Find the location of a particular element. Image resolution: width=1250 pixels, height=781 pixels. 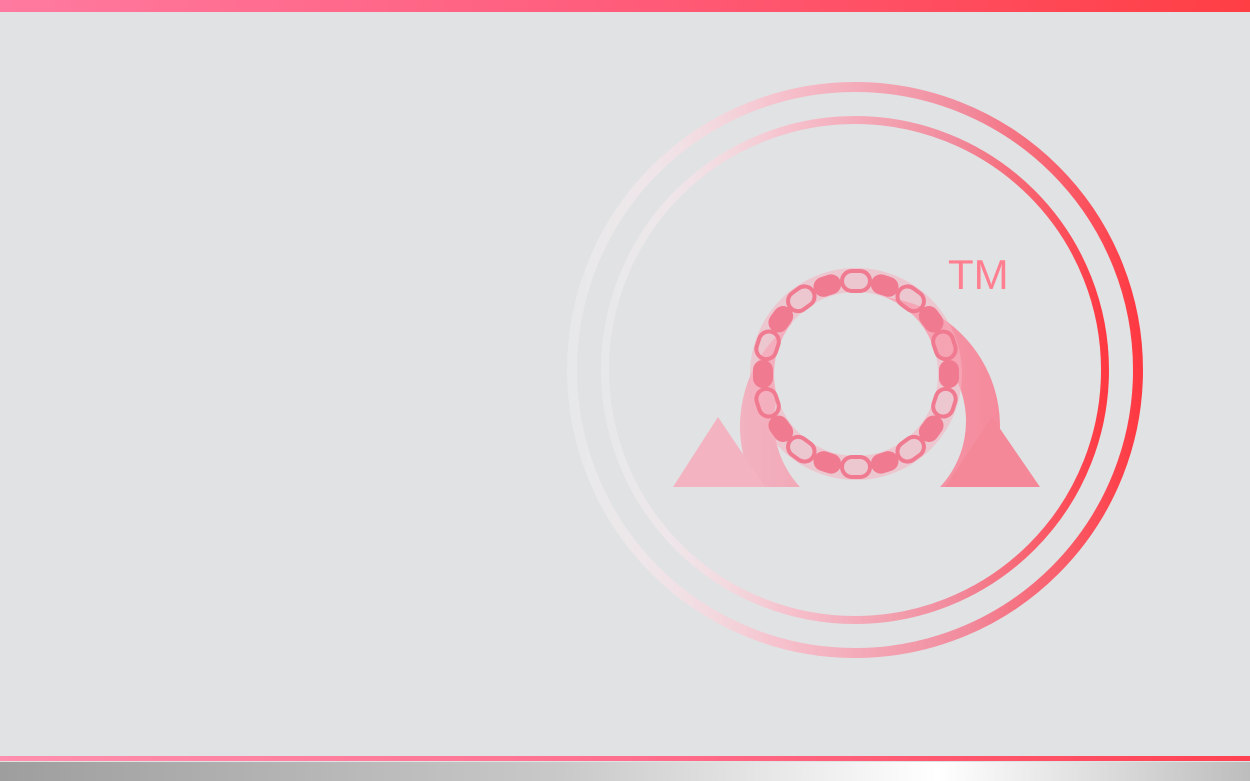

trademark-mark: TM is located at coordinates (978, 274).